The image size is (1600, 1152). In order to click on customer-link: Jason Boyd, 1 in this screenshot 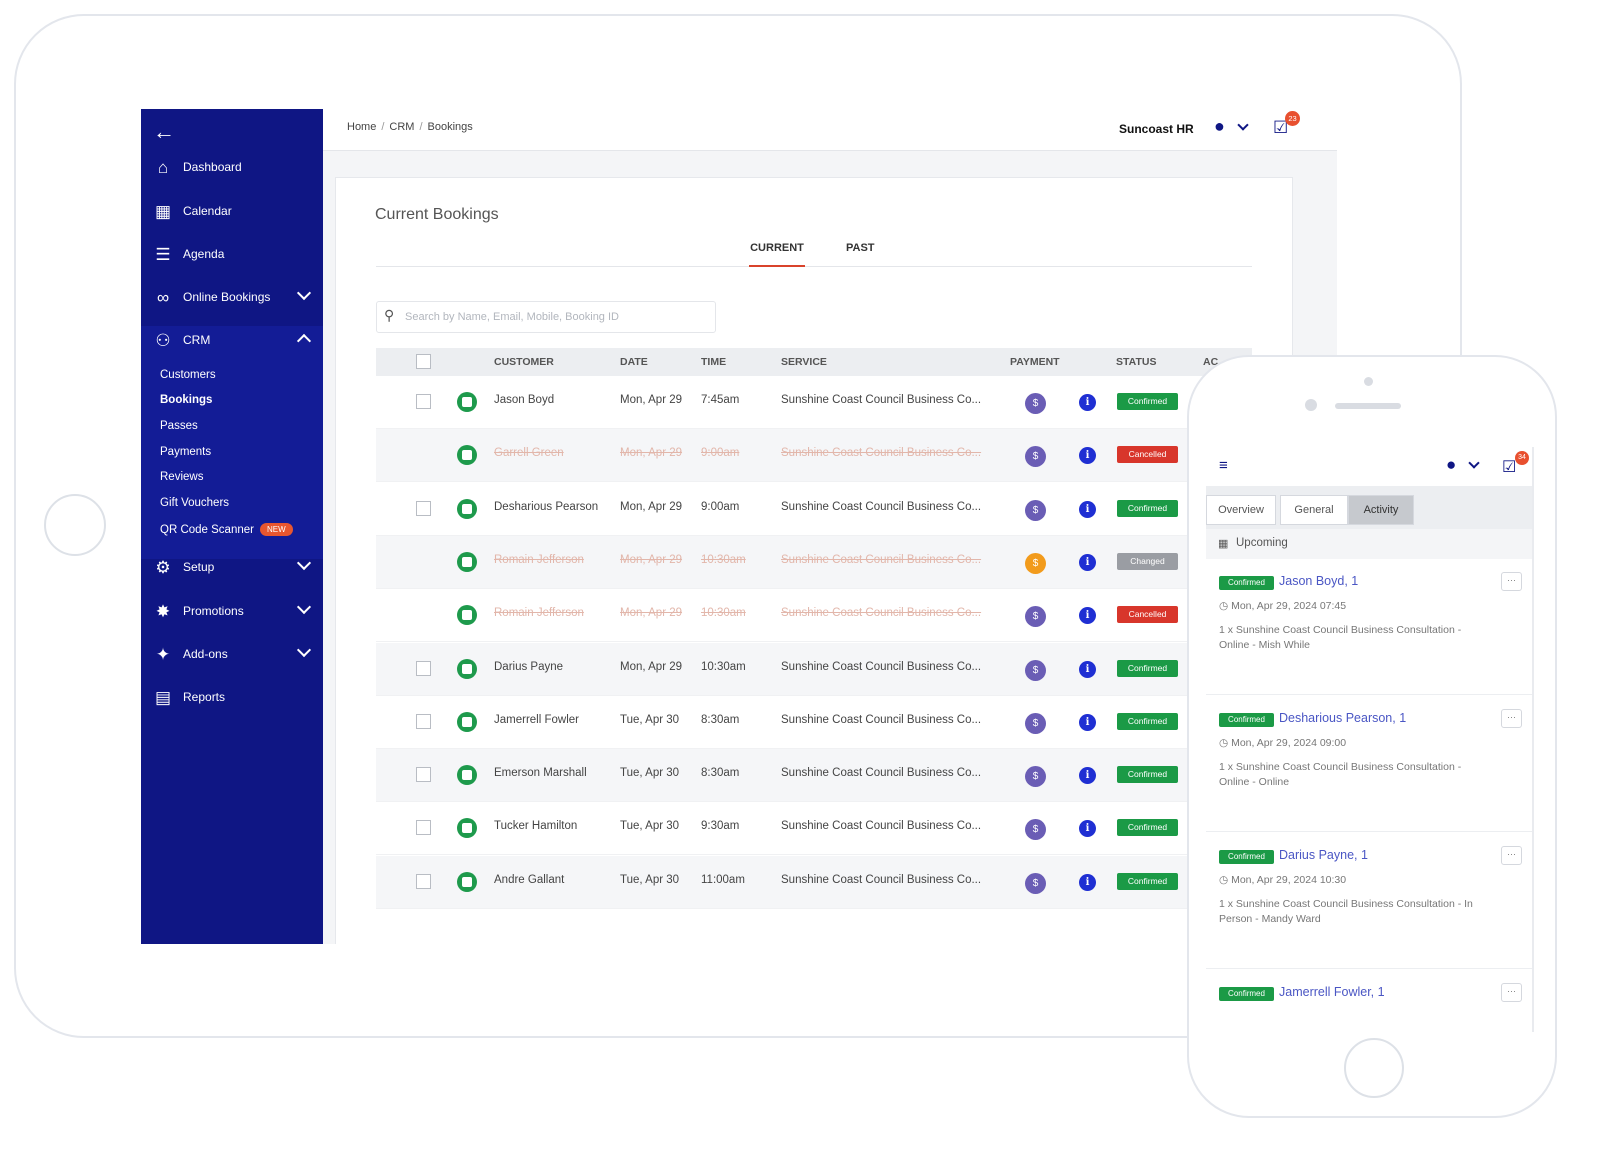, I will do `click(1318, 581)`.